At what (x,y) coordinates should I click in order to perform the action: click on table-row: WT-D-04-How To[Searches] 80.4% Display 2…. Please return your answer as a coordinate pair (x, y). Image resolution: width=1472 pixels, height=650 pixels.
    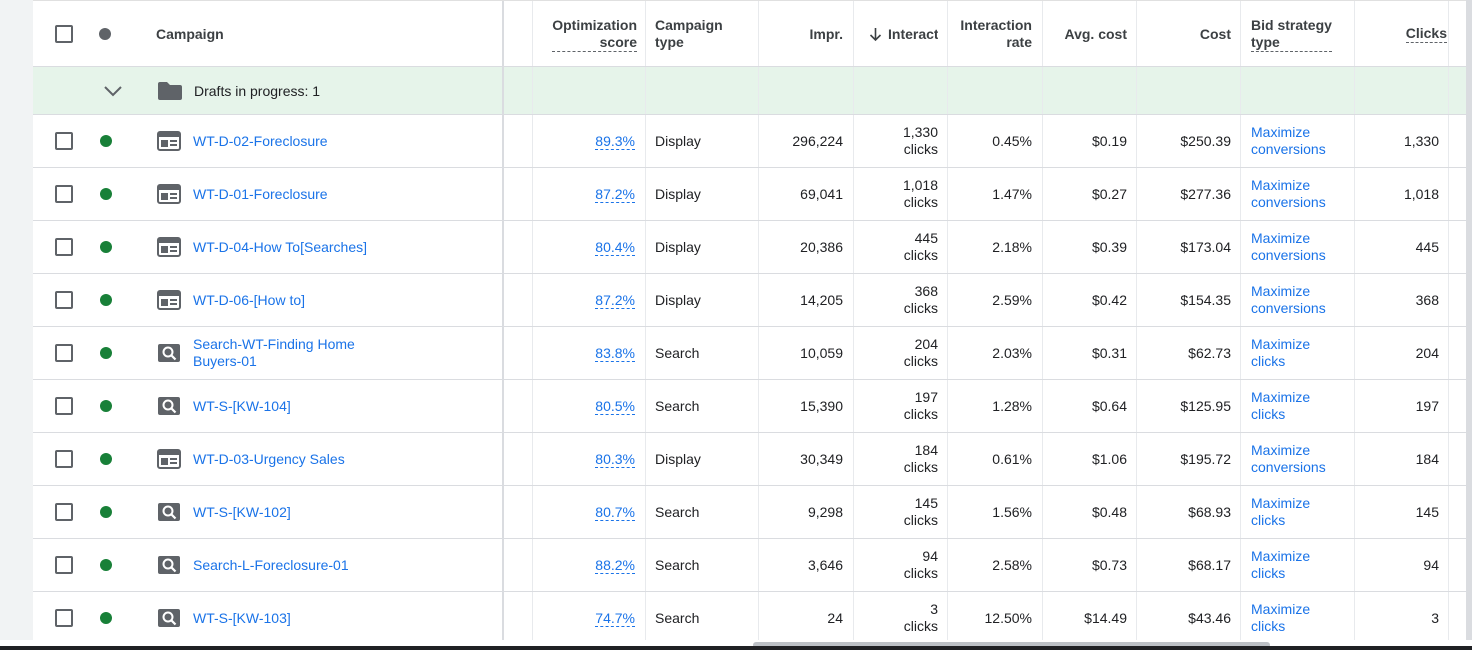
    Looking at the image, I should click on (749, 247).